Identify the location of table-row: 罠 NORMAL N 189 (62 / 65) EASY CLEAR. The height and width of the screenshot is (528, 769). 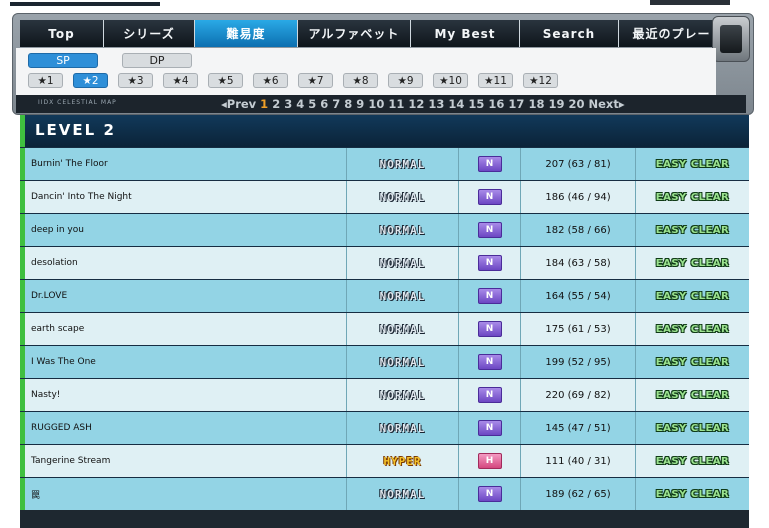
(384, 494).